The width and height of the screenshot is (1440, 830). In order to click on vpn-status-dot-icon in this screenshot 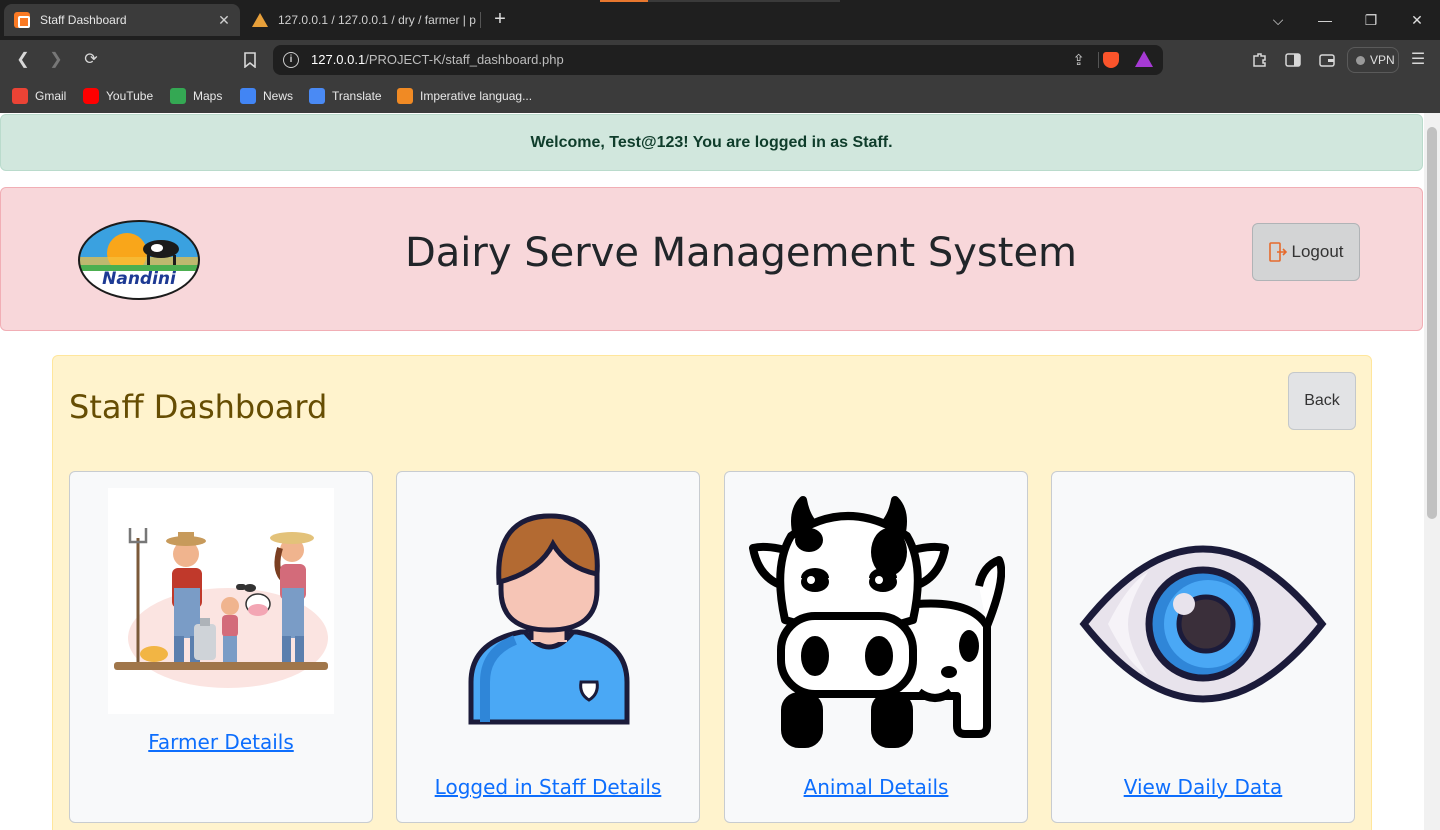, I will do `click(1360, 60)`.